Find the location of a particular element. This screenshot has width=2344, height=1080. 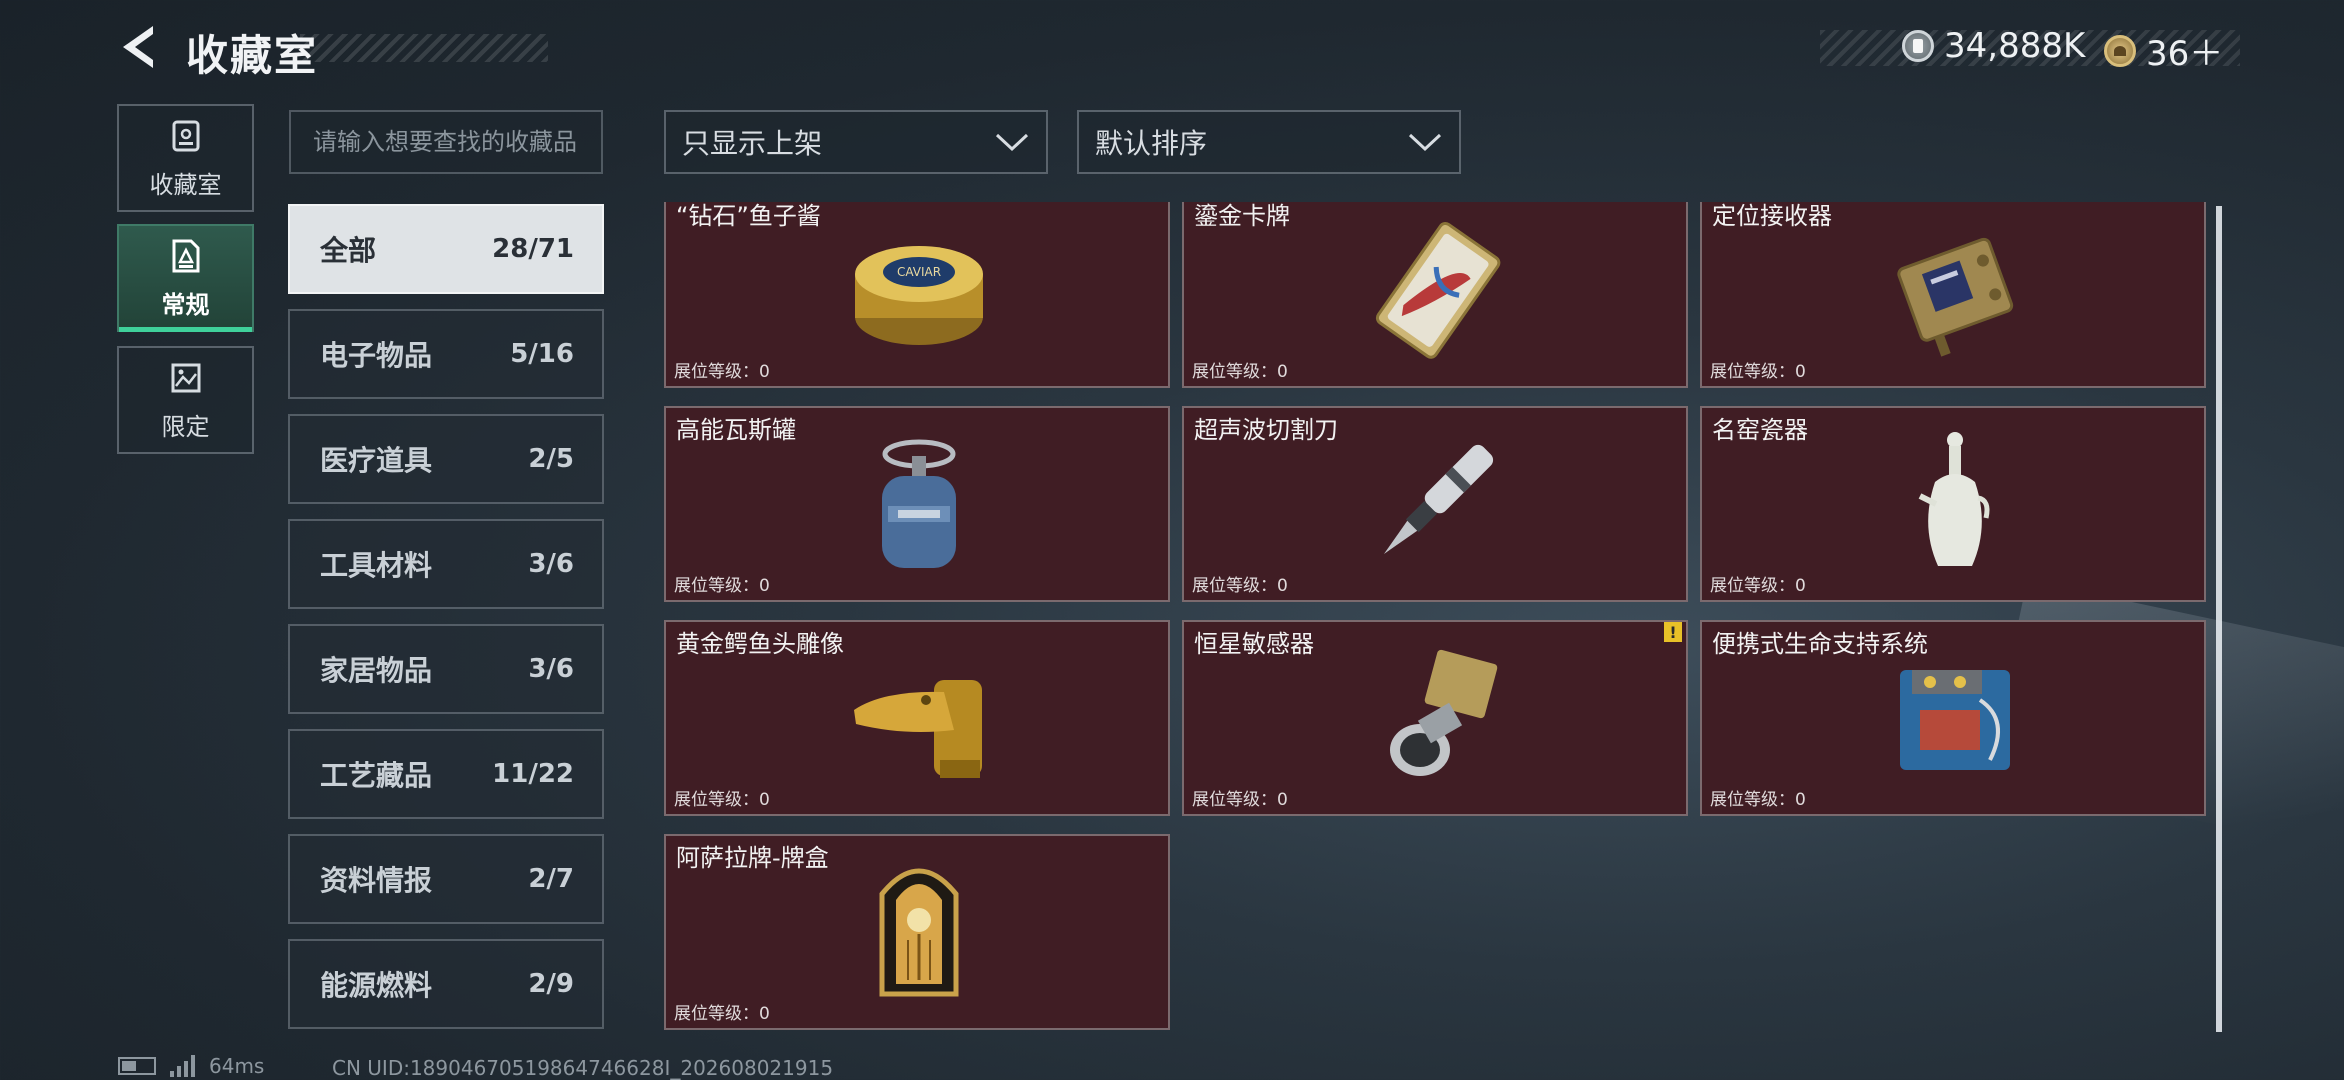

category-count: 11/22 is located at coordinates (533, 774).